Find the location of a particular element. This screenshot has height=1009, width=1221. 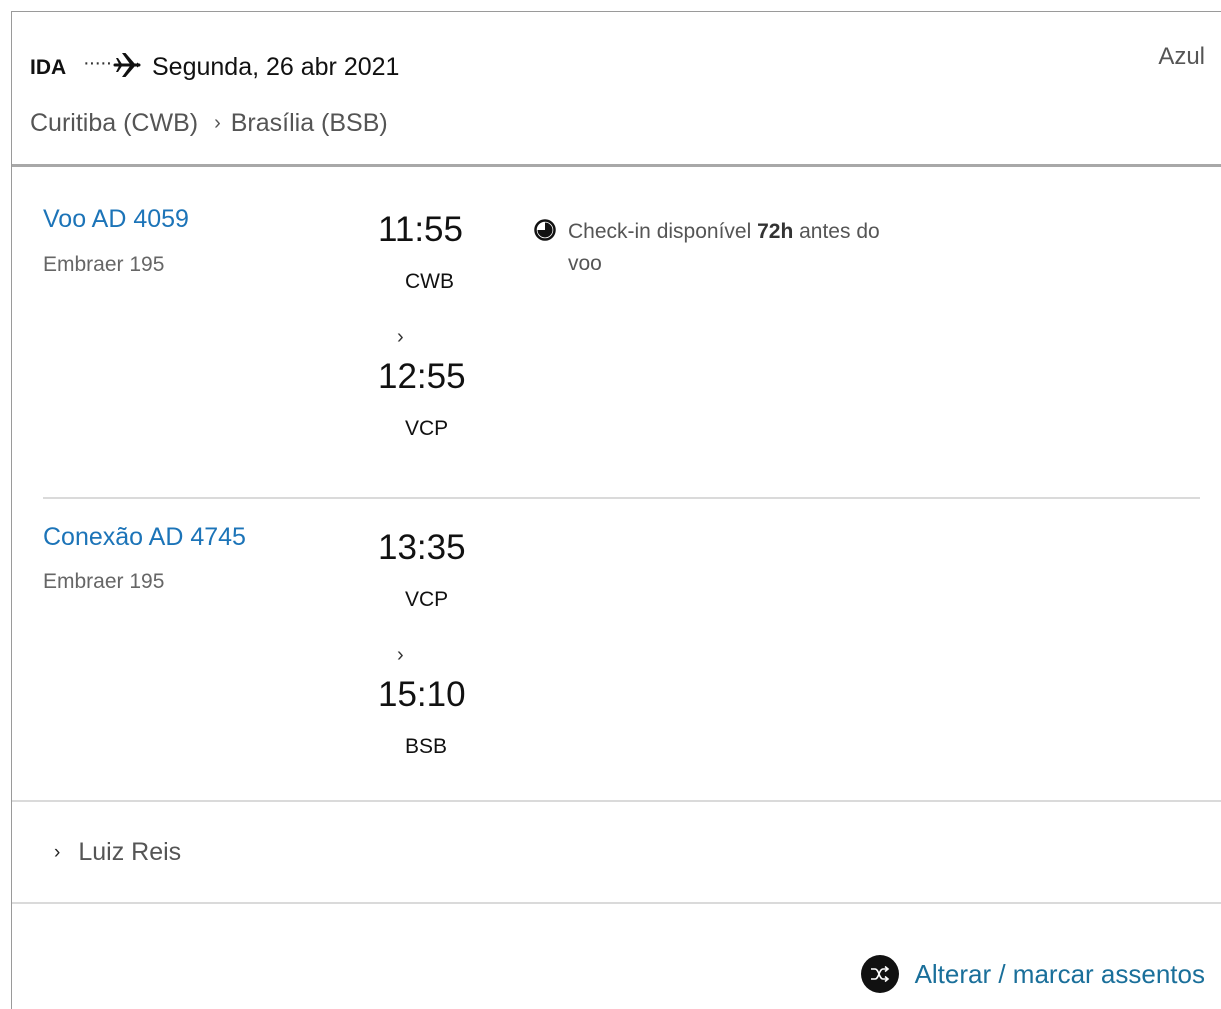

arrival-time: 12:55 is located at coordinates (422, 376).